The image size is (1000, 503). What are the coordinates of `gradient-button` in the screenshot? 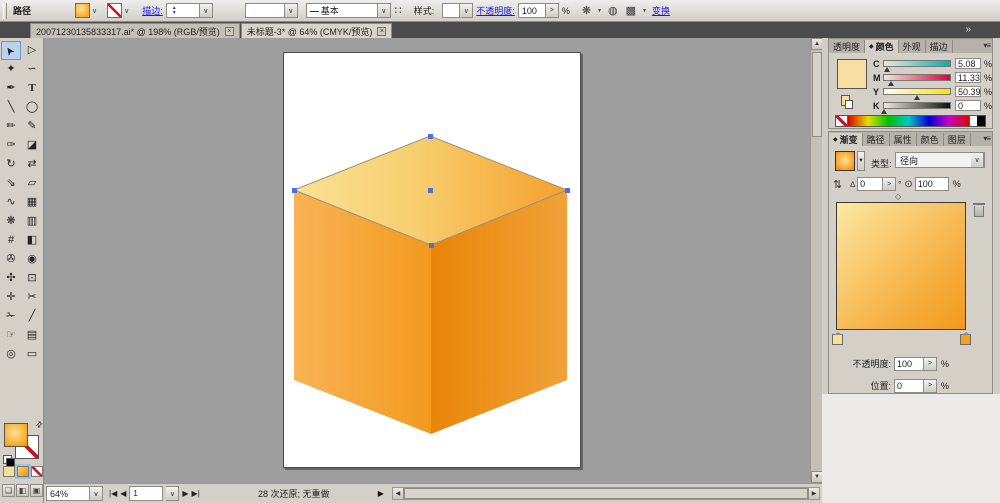 It's located at (23, 471).